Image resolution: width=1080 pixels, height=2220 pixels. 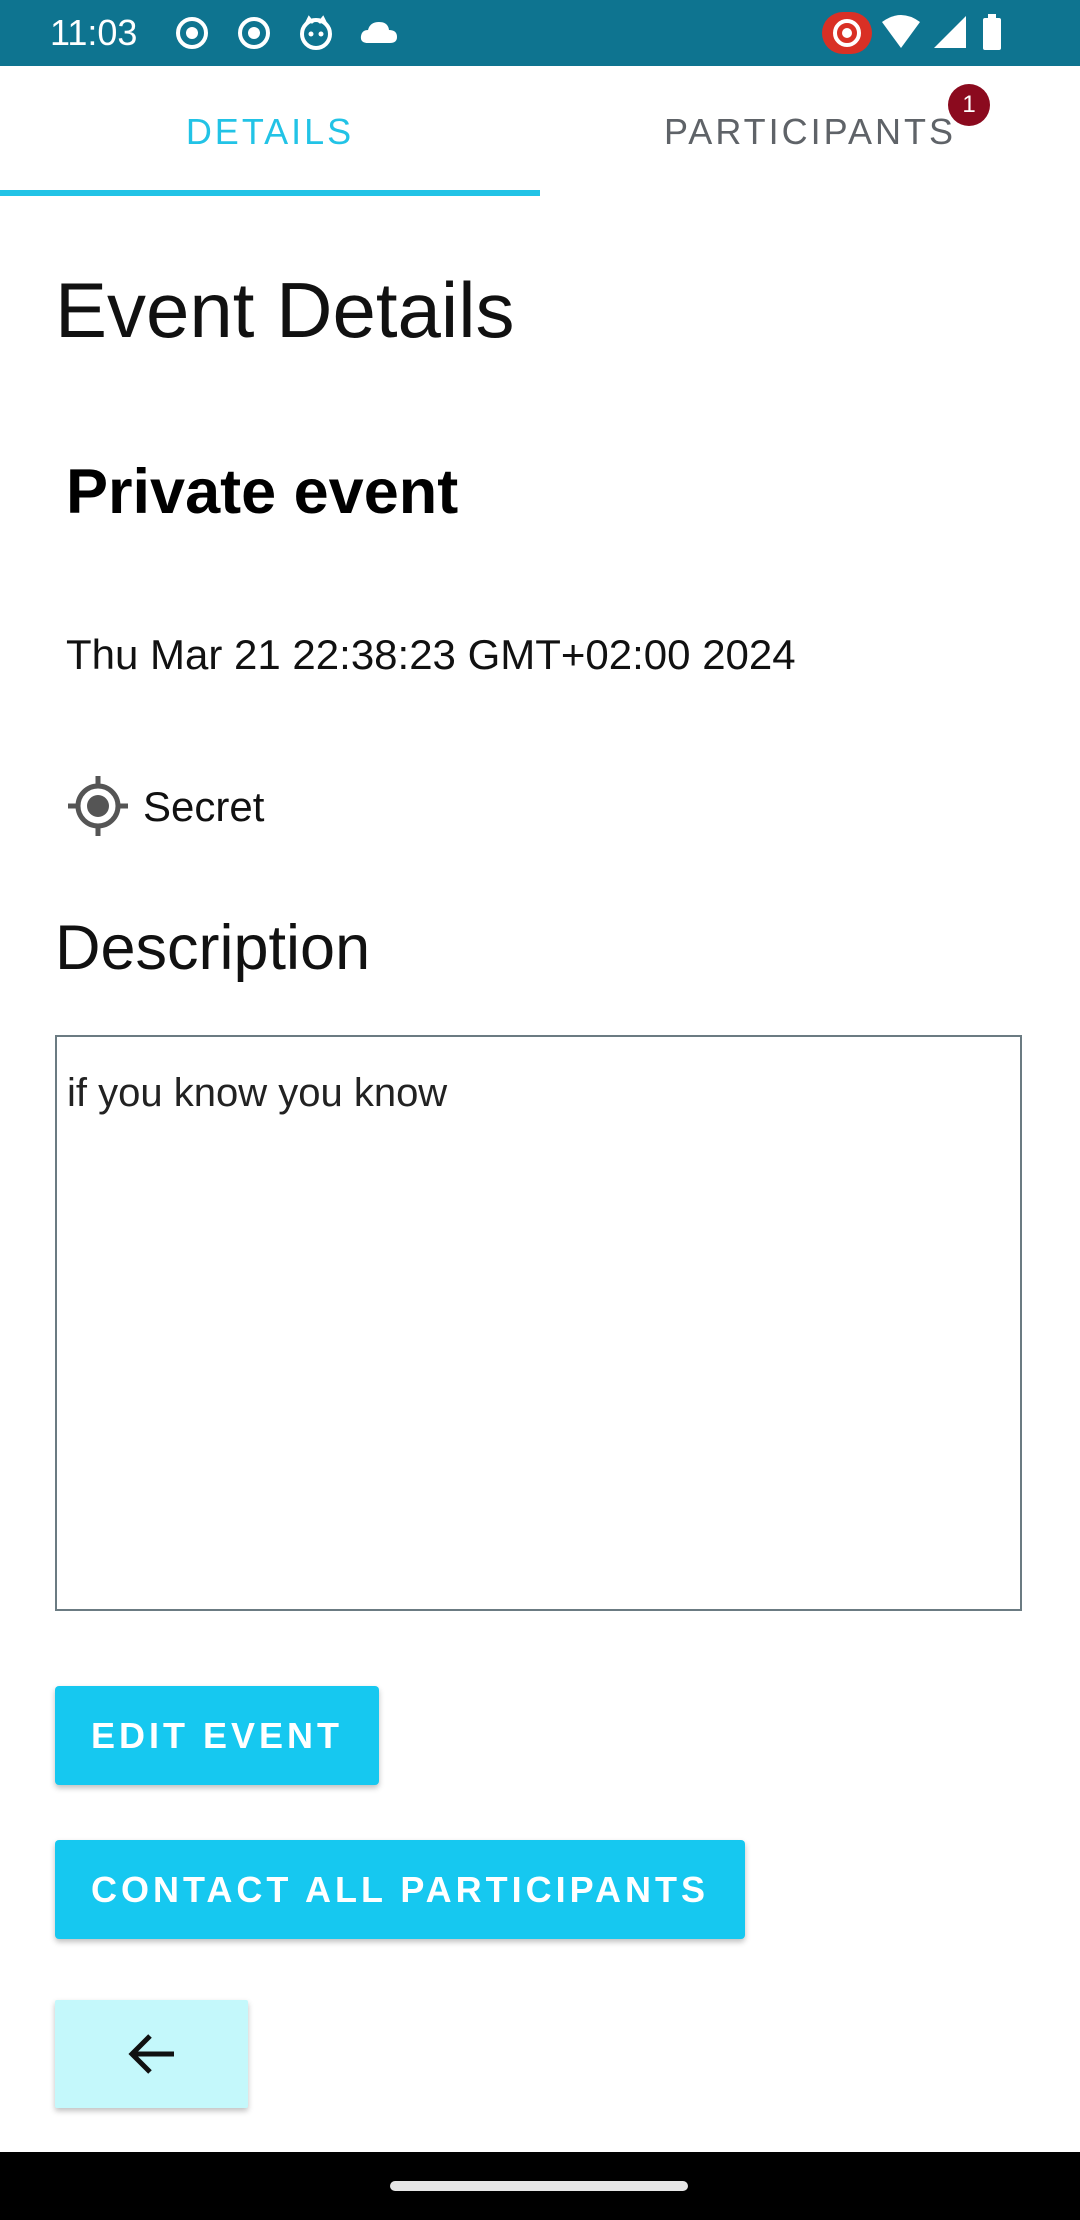 I want to click on contact-all-participants-button: CONTACT ALL PARTICIPANTS, so click(x=400, y=1889).